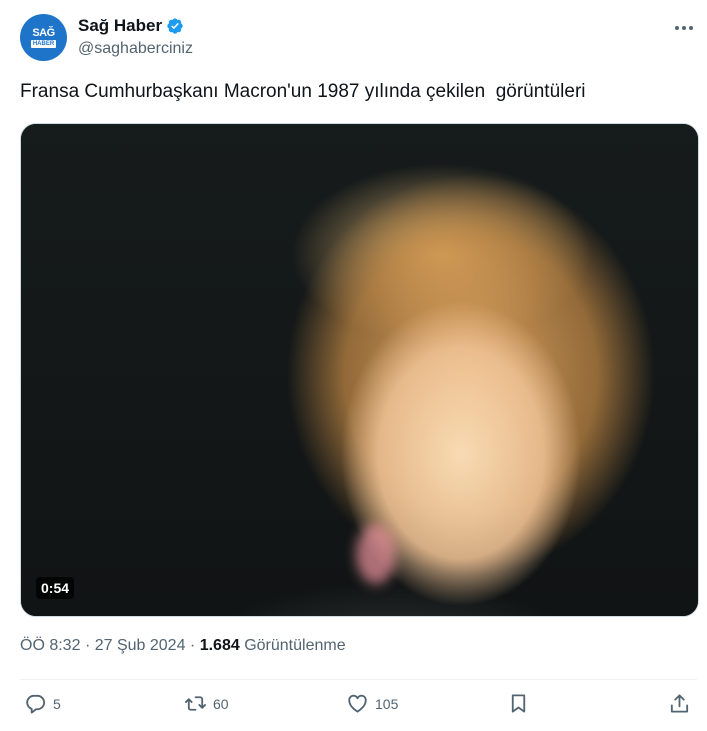 The image size is (707, 731). I want to click on bookmark-button, so click(518, 703).